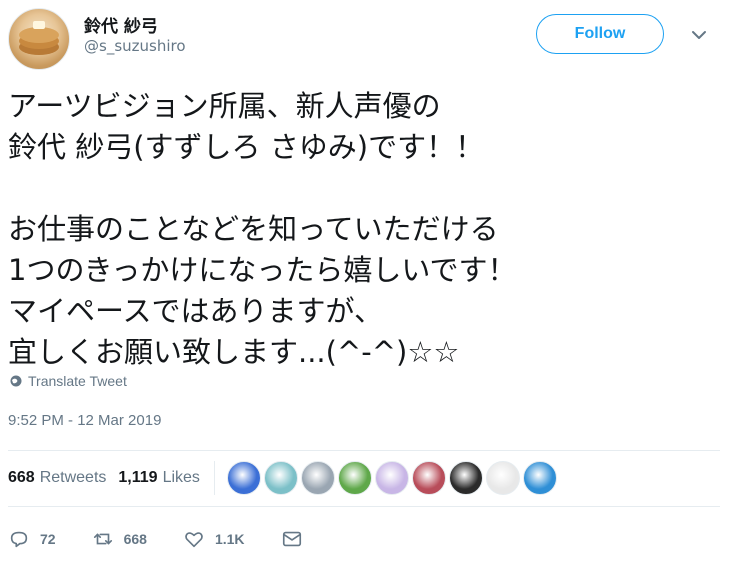 The image size is (736, 561). Describe the element at coordinates (39, 25) in the screenshot. I see `butter-image` at that location.